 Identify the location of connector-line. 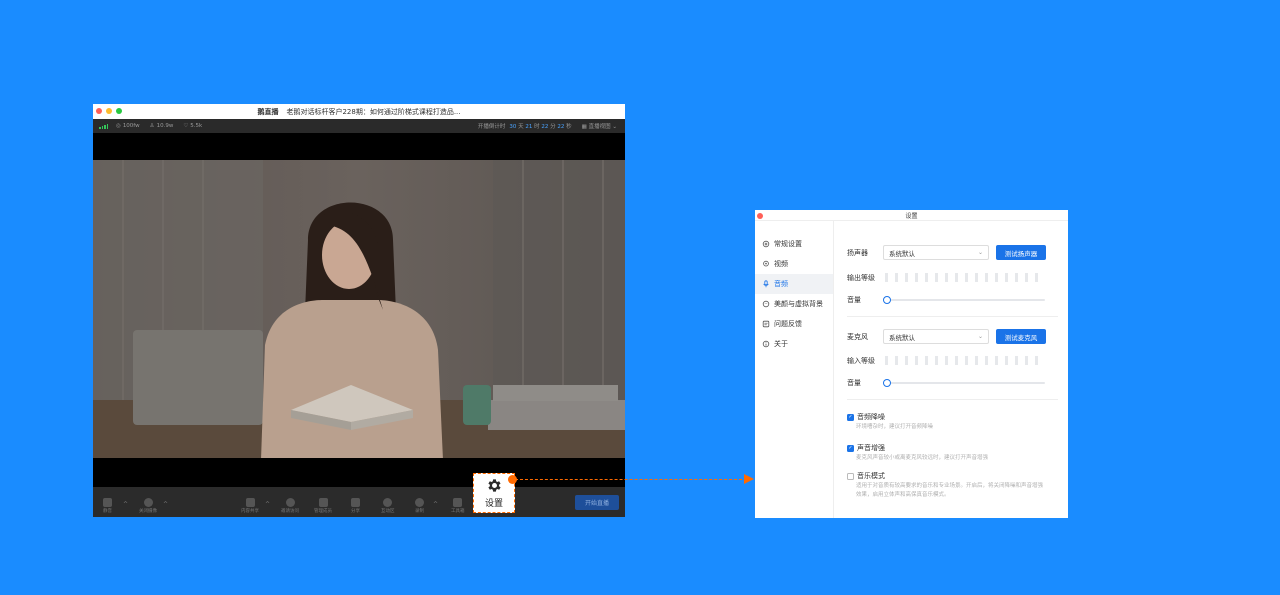
(631, 479).